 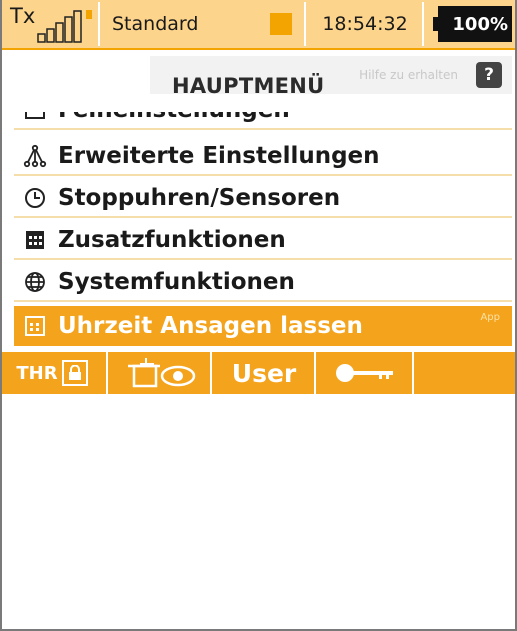 I want to click on sliders-icon, so click(x=35, y=117).